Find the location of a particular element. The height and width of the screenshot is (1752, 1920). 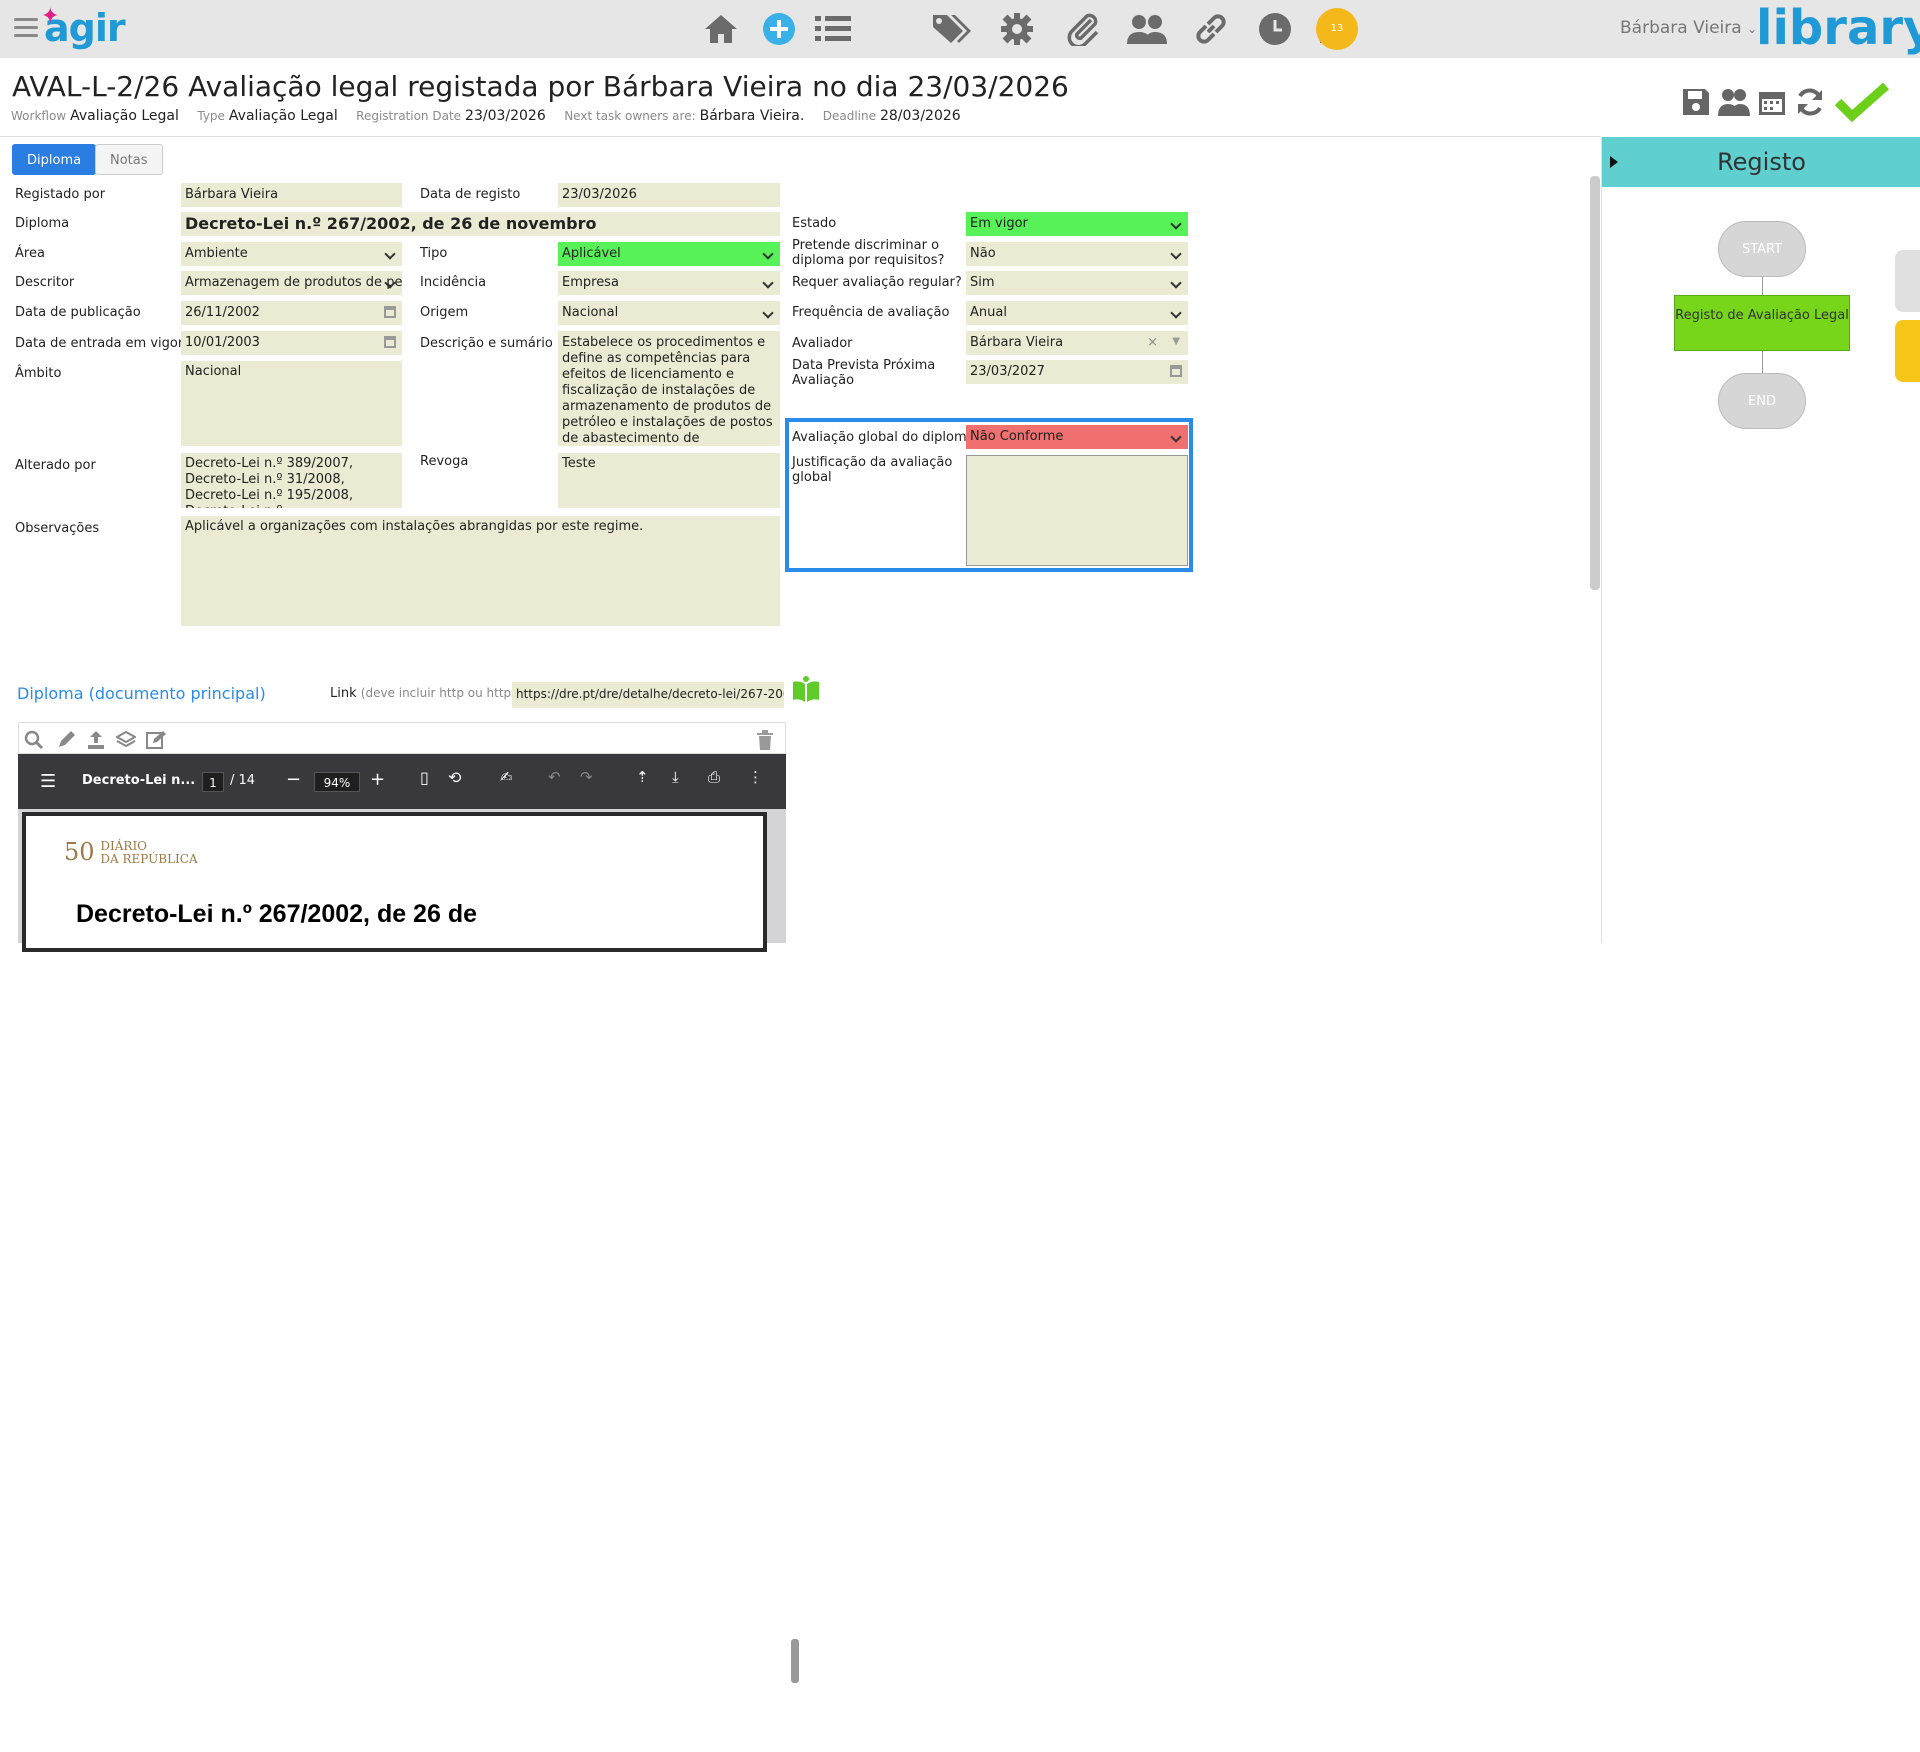

label-incidencia: Incidência is located at coordinates (453, 282).